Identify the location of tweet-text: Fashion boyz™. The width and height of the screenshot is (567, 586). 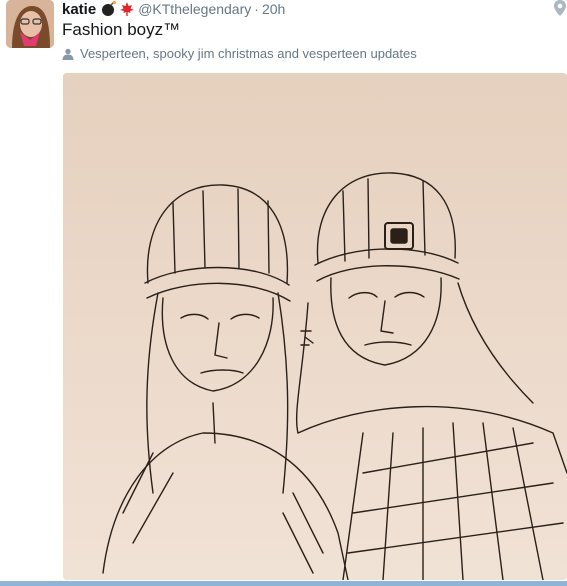
(121, 29).